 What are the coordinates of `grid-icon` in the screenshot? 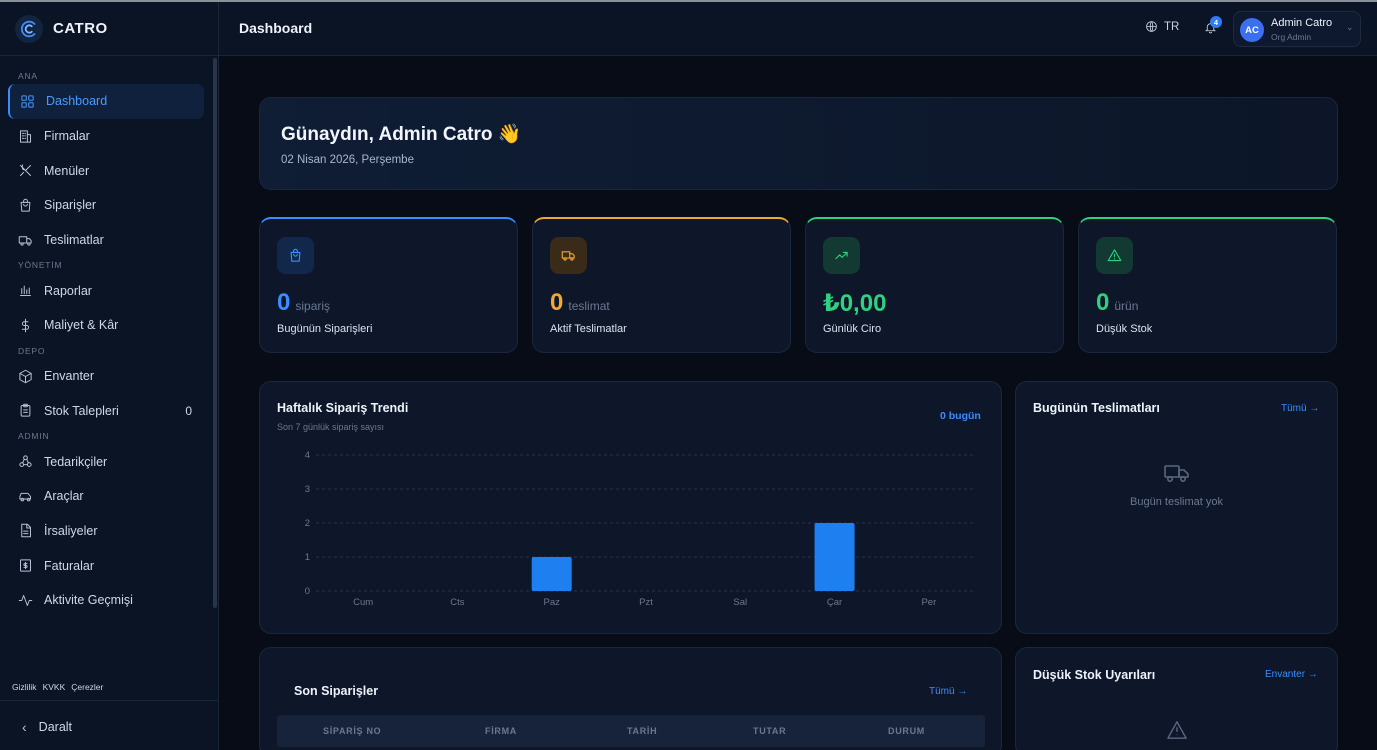 It's located at (27, 101).